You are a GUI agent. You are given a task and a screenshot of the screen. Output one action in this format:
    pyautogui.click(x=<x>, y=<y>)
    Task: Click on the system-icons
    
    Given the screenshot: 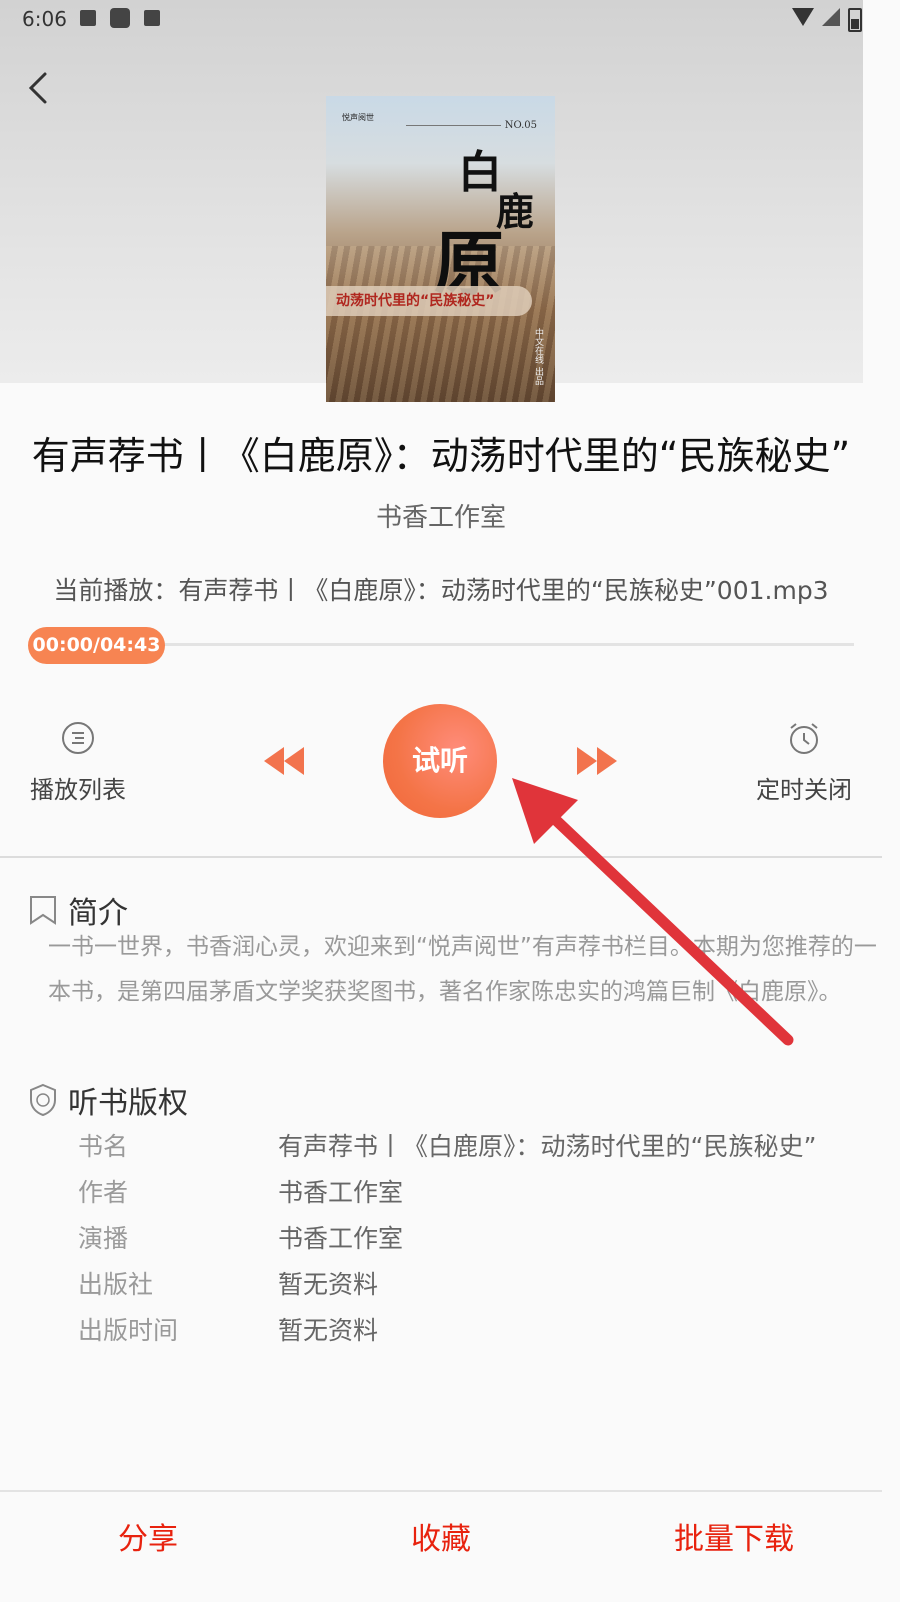 What is the action you would take?
    pyautogui.click(x=827, y=20)
    